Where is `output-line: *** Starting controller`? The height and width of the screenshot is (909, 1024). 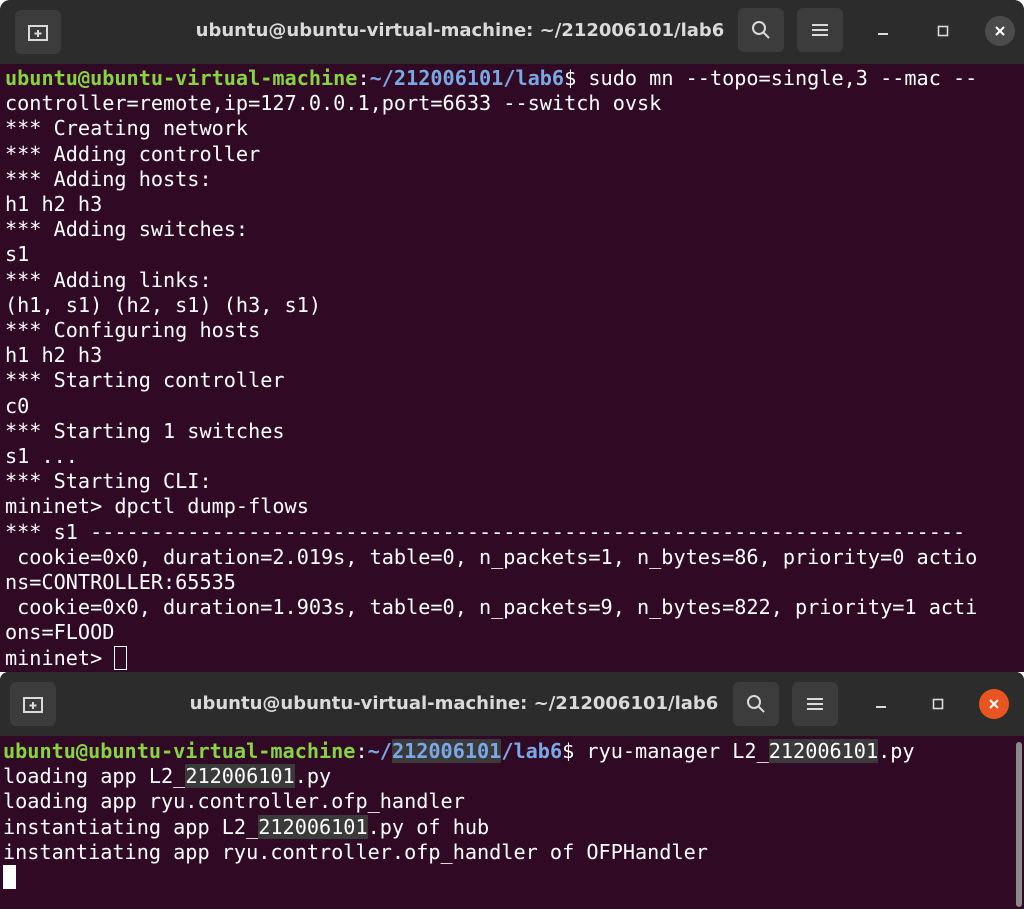 output-line: *** Starting controller is located at coordinates (145, 380).